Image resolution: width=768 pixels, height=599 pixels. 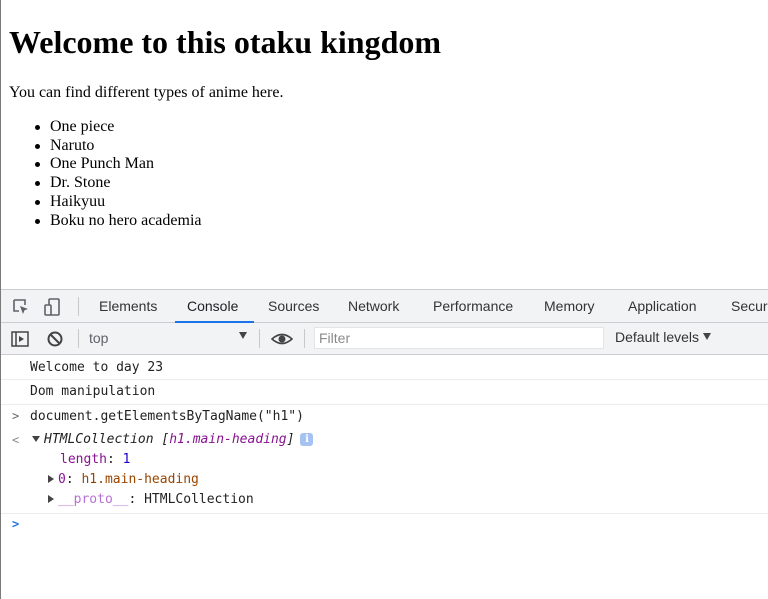 What do you see at coordinates (169, 338) in the screenshot?
I see `context-selector: top` at bounding box center [169, 338].